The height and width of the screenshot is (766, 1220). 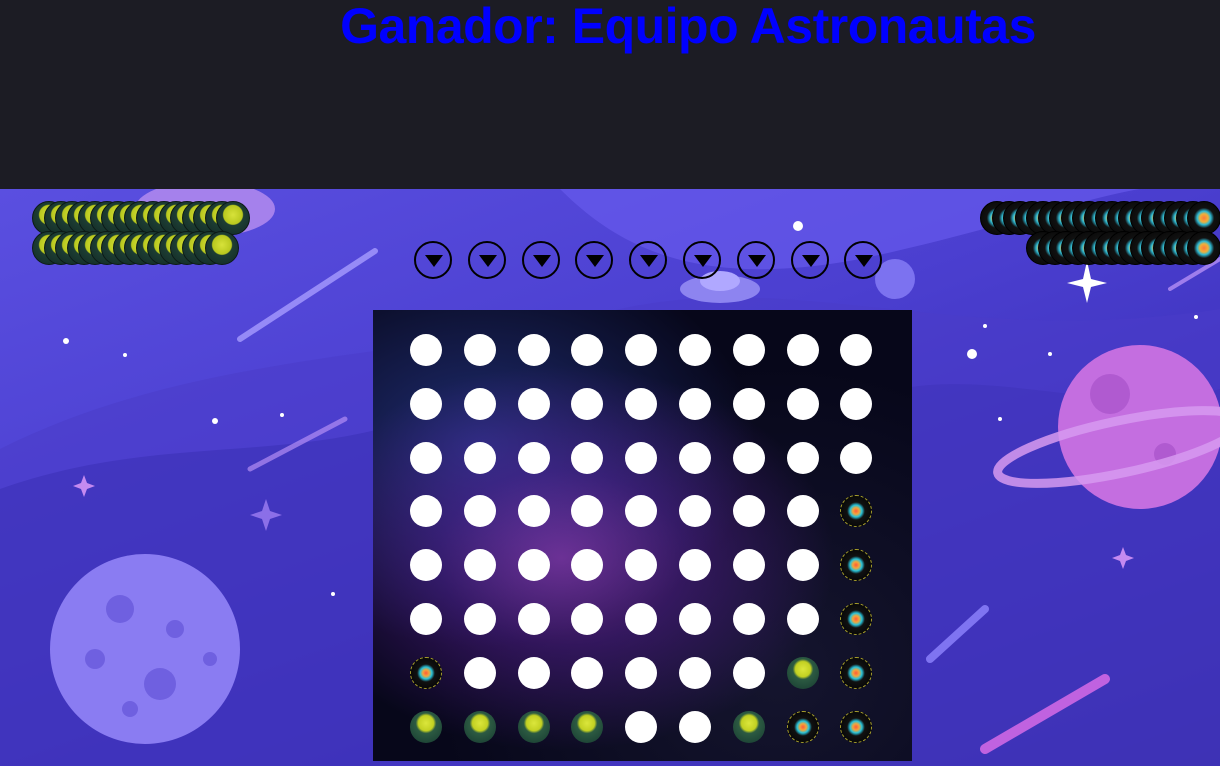 What do you see at coordinates (809, 260) in the screenshot?
I see `drop-column-8-button` at bounding box center [809, 260].